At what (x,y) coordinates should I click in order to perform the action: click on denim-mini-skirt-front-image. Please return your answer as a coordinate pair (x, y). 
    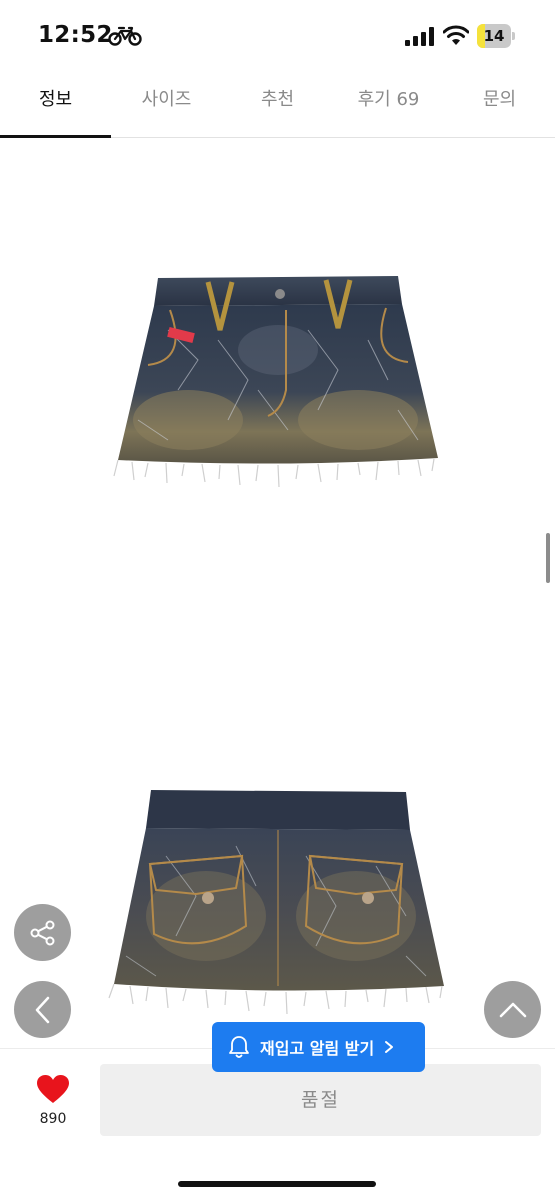
    Looking at the image, I should click on (275, 382).